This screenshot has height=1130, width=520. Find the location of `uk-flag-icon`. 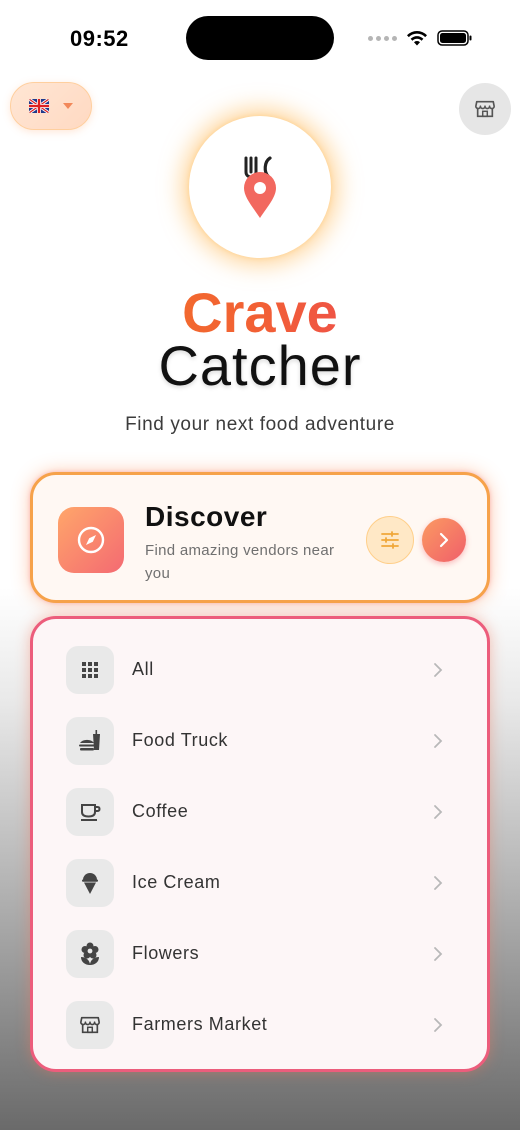

uk-flag-icon is located at coordinates (39, 106).